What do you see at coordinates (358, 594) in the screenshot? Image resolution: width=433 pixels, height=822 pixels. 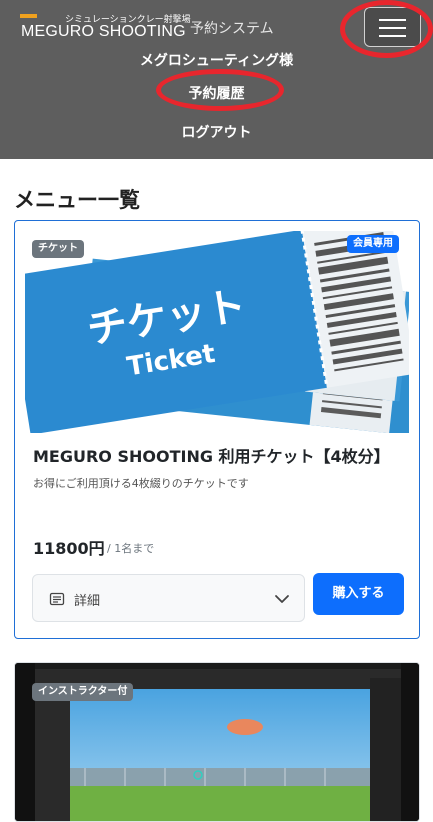 I see `purchase-button: 購入する` at bounding box center [358, 594].